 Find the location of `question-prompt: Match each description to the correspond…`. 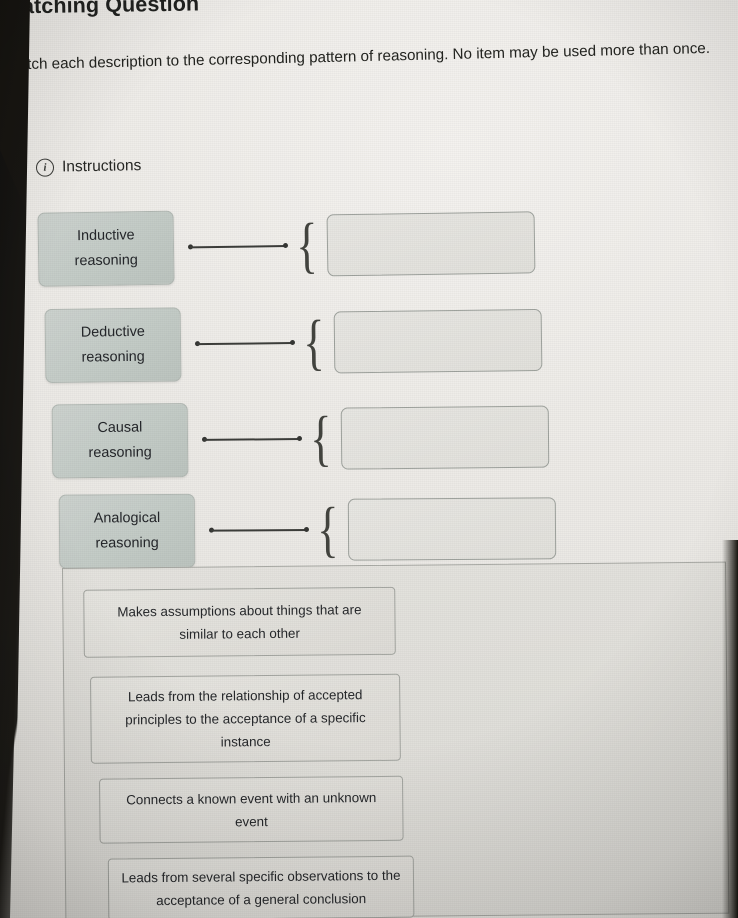

question-prompt: Match each description to the correspond… is located at coordinates (358, 56).